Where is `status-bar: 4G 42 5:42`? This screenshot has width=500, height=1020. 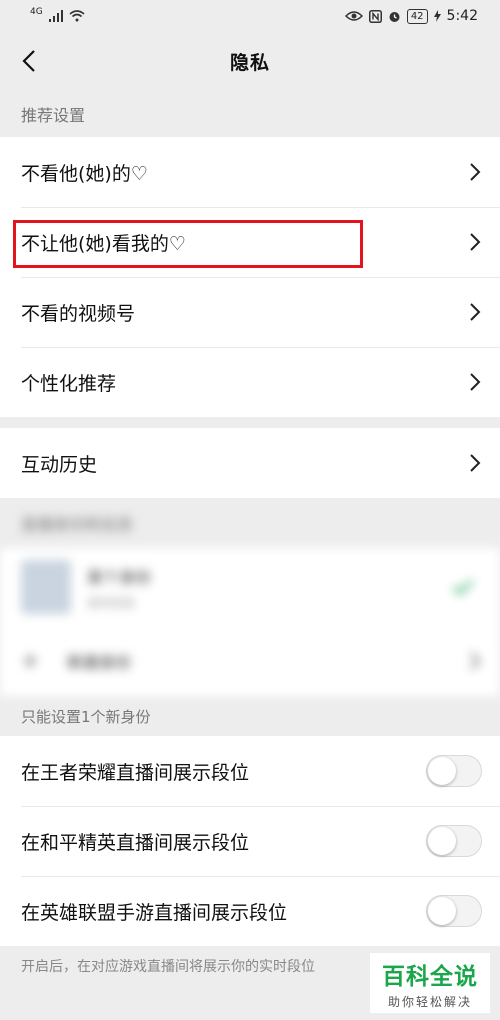
status-bar: 4G 42 5:42 is located at coordinates (250, 16).